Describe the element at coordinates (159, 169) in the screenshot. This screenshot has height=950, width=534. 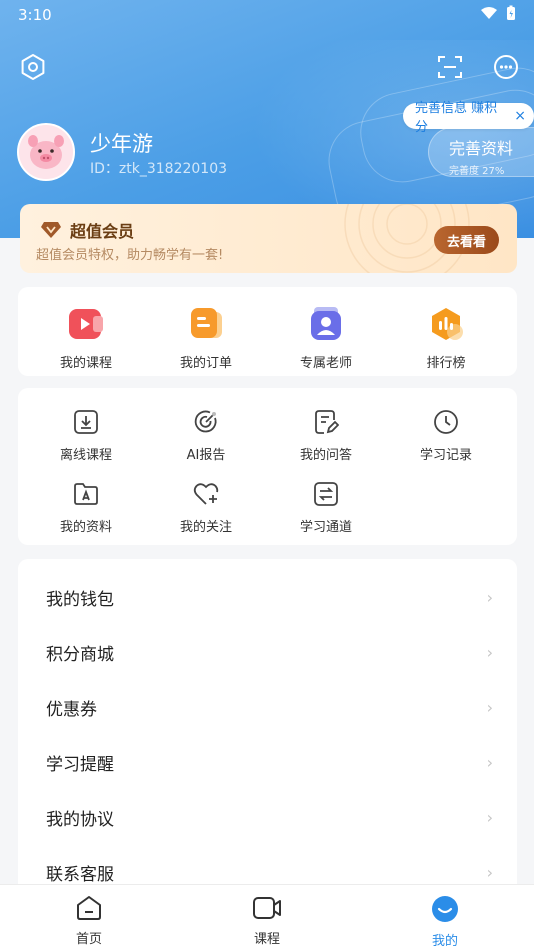
I see `user-id: ID：ztk_318220103` at that location.